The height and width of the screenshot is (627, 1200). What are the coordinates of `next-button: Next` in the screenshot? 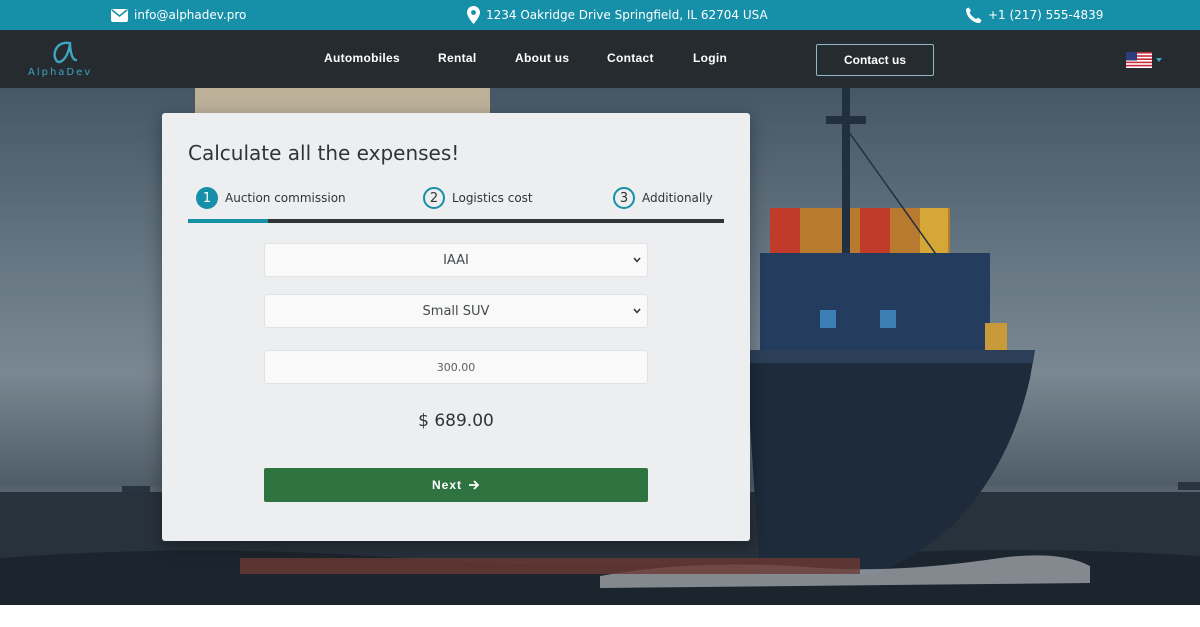 It's located at (456, 485).